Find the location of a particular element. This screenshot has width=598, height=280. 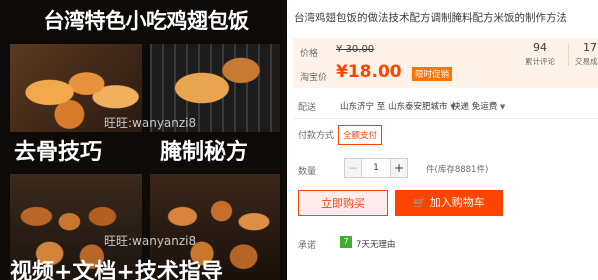

image-overlay-marinade: 腌制秘方 is located at coordinates (204, 152).